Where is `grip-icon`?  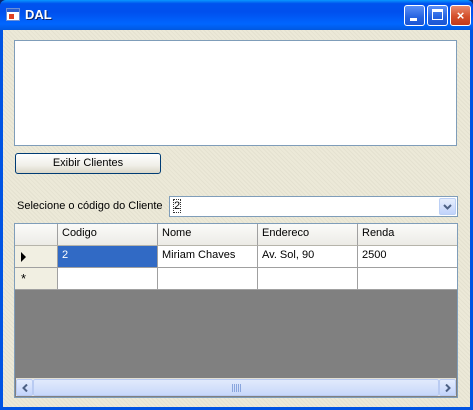
grip-icon is located at coordinates (236, 388).